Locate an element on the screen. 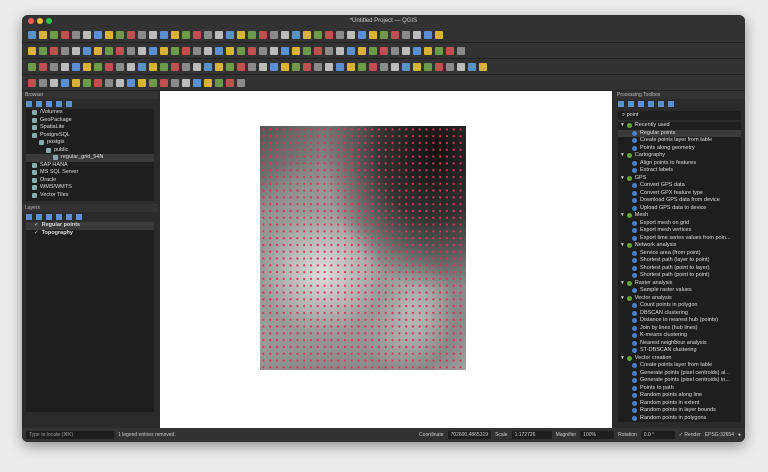 This screenshot has width=768, height=472. add-group-icon is located at coordinates (39, 217).